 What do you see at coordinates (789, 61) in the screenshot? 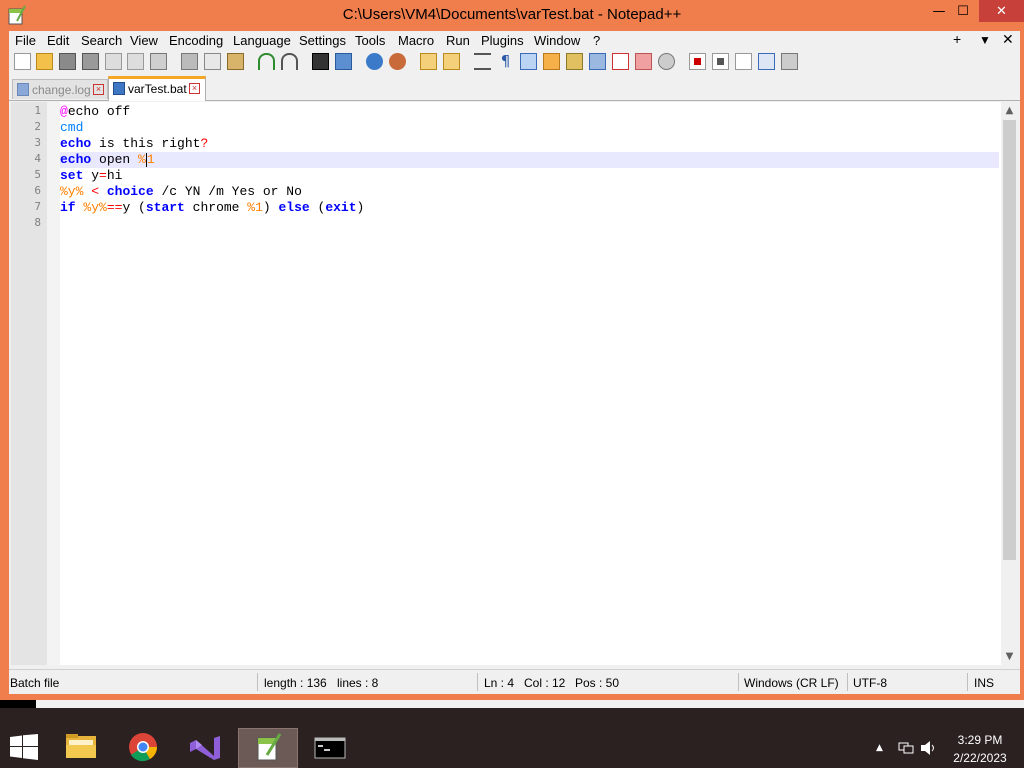
I see `save-macro-icon` at bounding box center [789, 61].